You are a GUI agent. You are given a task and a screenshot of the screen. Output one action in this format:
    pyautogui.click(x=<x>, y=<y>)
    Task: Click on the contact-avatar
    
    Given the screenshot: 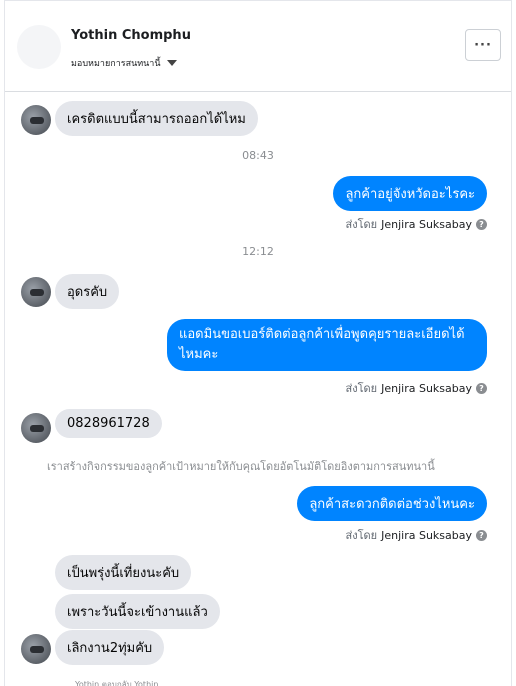 What is the action you would take?
    pyautogui.click(x=39, y=47)
    